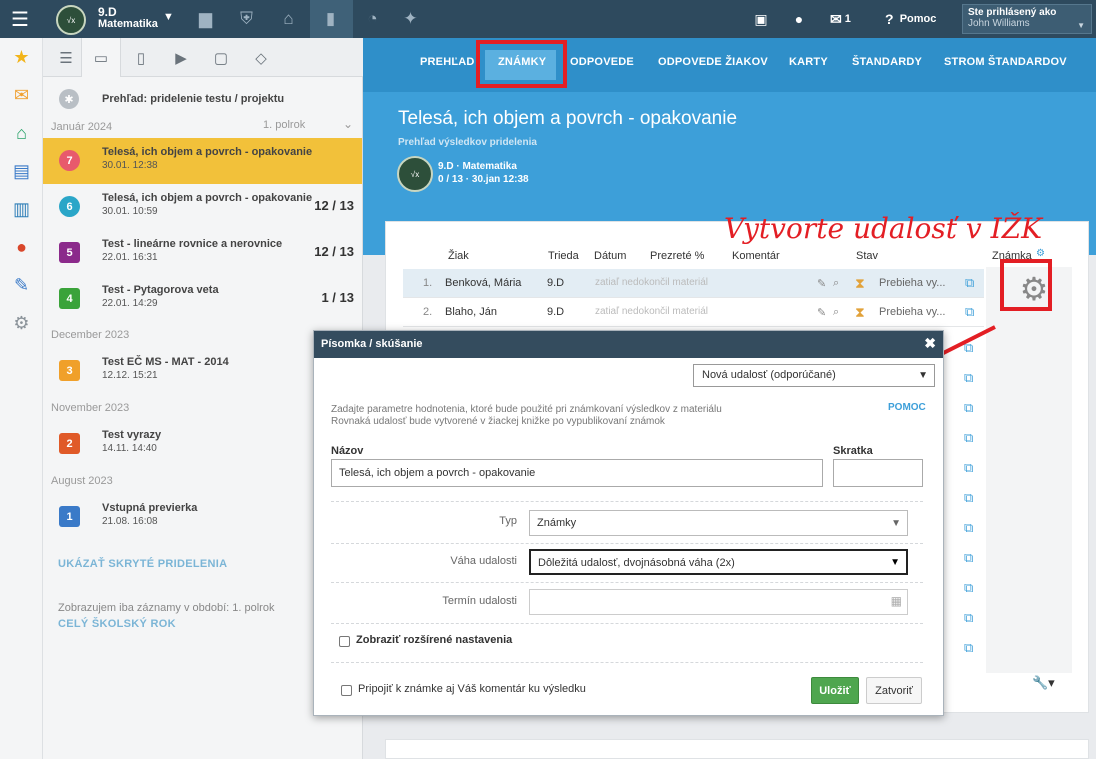 Image resolution: width=1096 pixels, height=759 pixels. Describe the element at coordinates (330, 19) in the screenshot. I see `bar-chart-icon: ▮` at that location.